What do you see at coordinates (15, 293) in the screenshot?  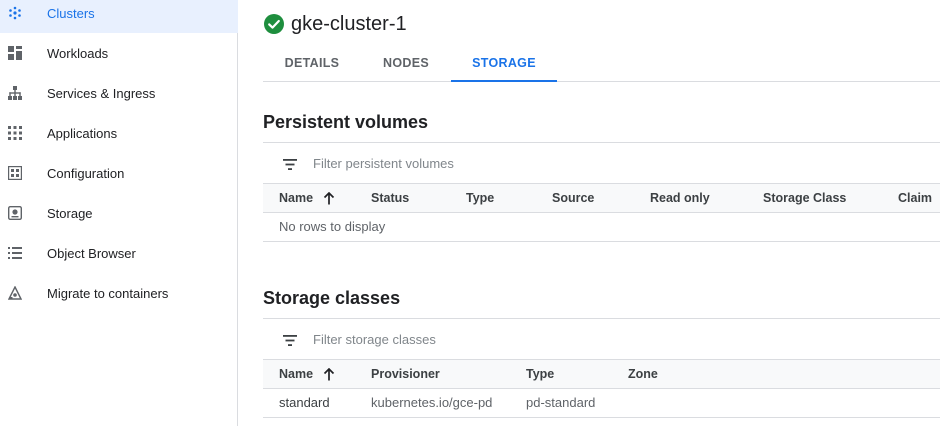 I see `migrate-icon` at bounding box center [15, 293].